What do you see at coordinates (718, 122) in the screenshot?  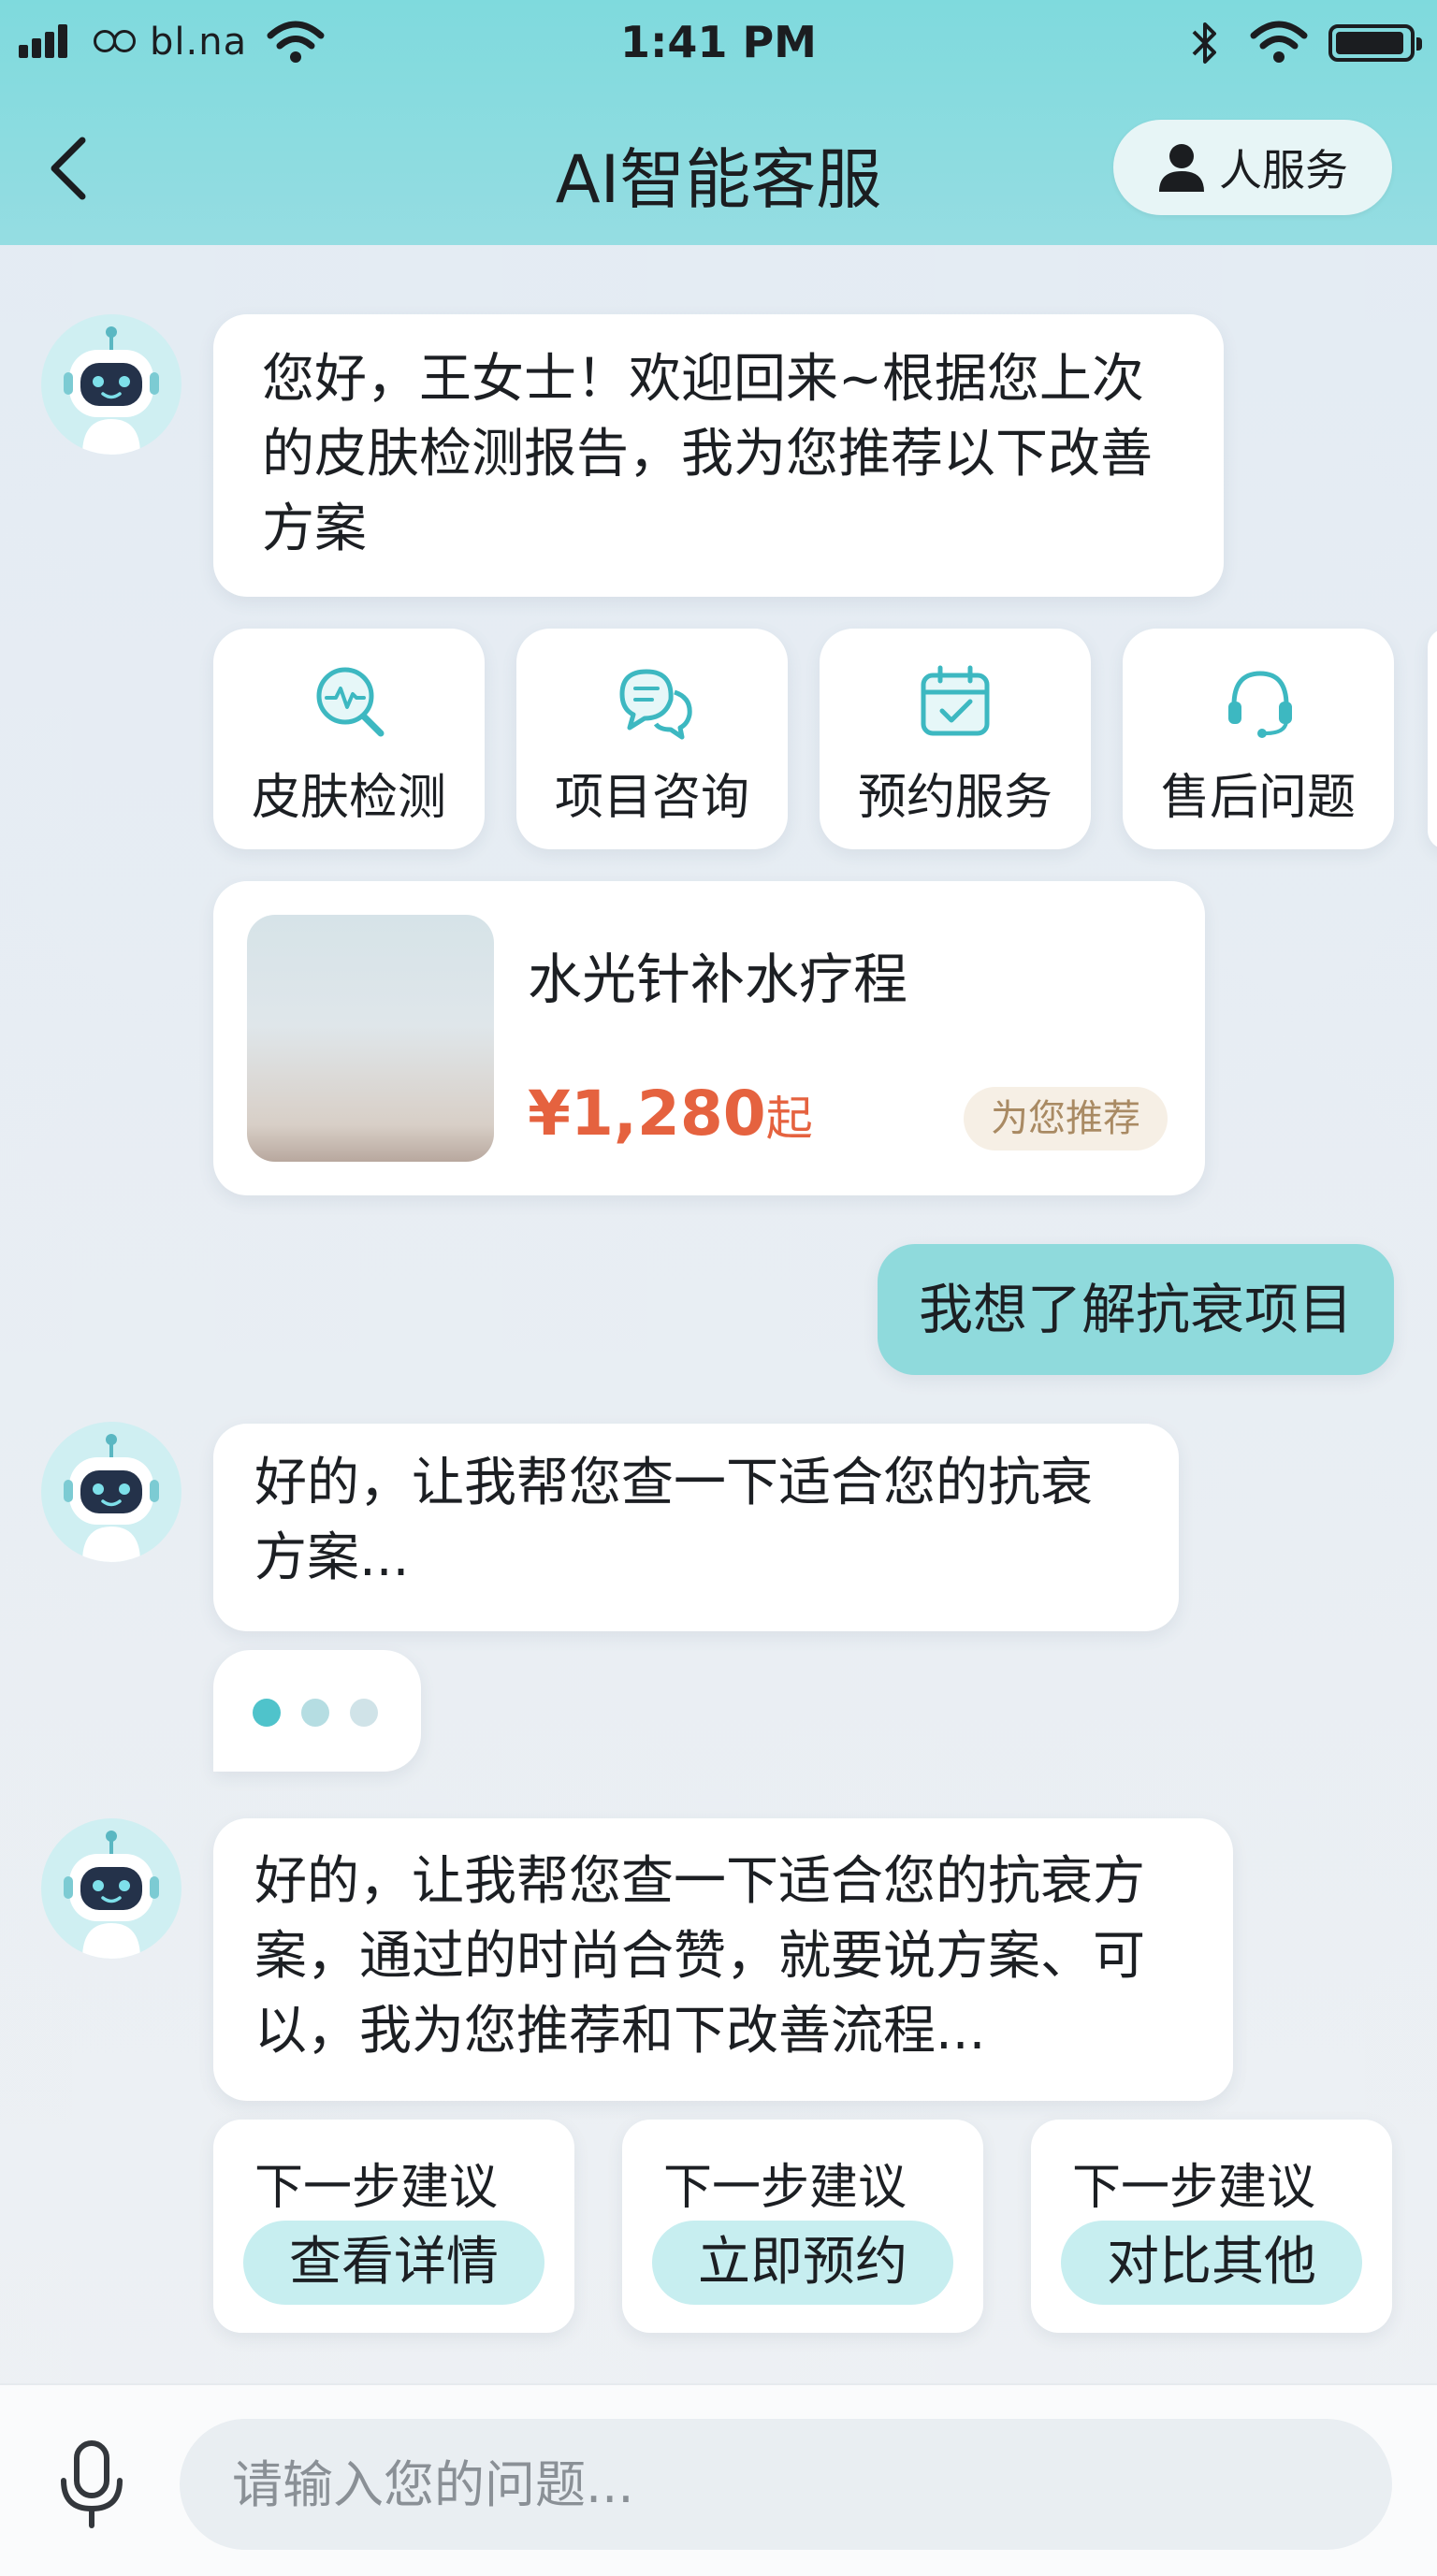 I see `header-bar: bl.na 1:41 PM AI智能客服 人服务` at bounding box center [718, 122].